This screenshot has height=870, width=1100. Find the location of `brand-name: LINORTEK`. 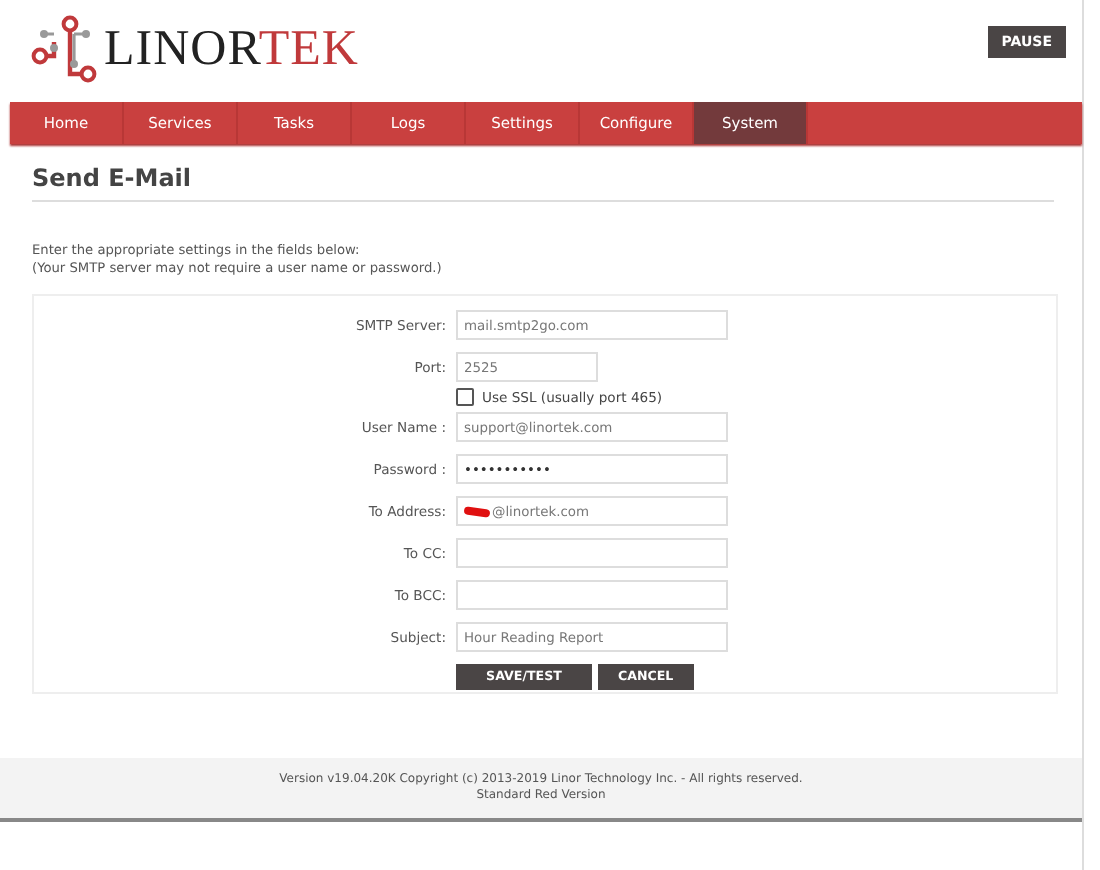

brand-name: LINORTEK is located at coordinates (231, 50).